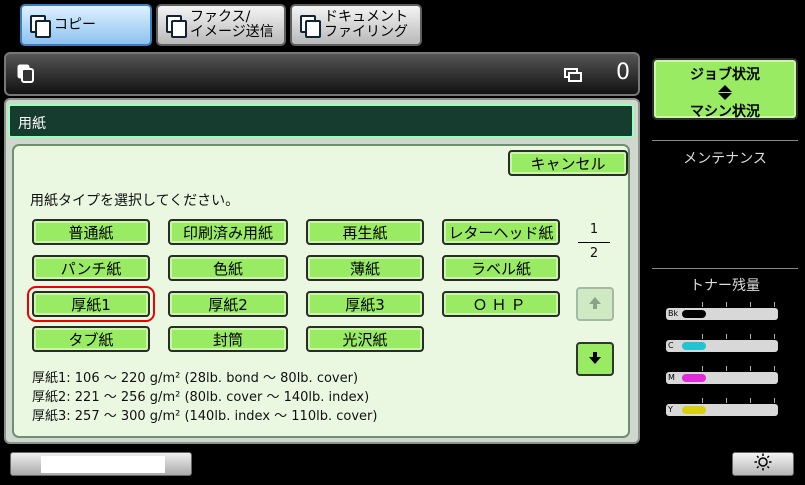  I want to click on page-divider, so click(594, 242).